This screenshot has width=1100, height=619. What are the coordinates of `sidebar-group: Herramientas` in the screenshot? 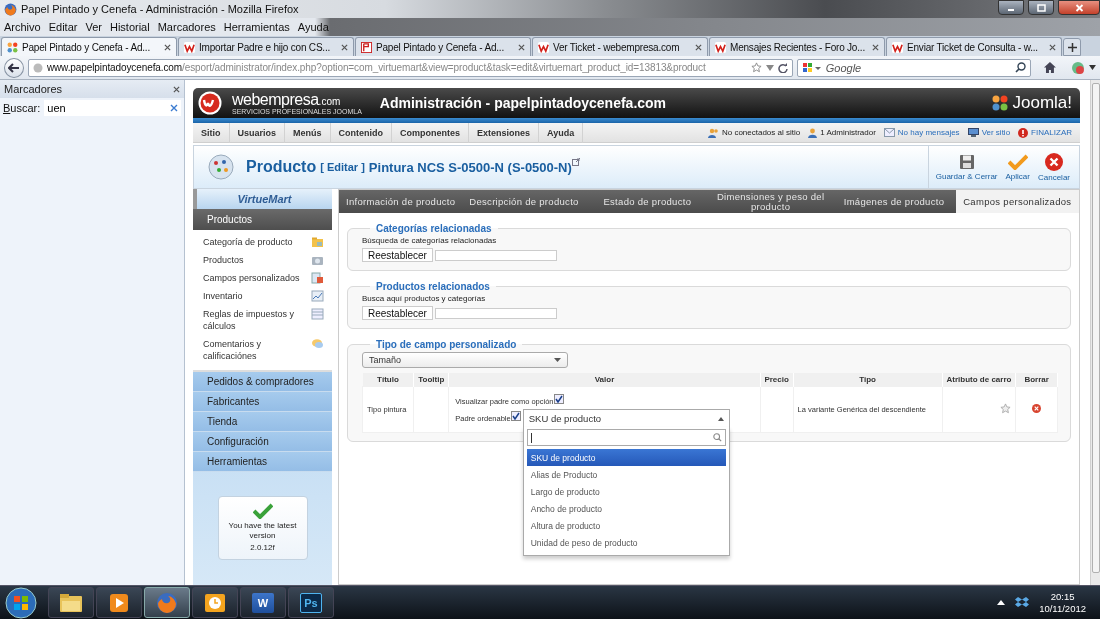 It's located at (262, 462).